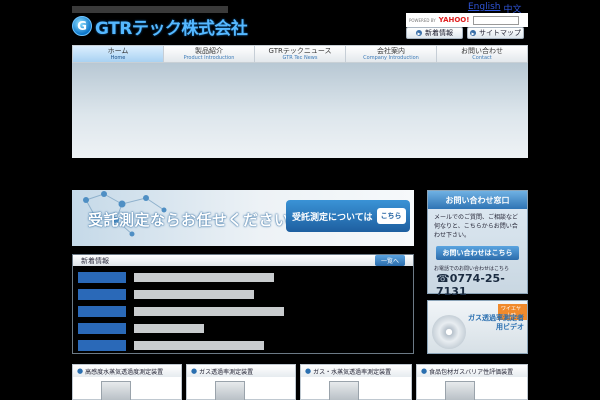  Describe the element at coordinates (226, 372) in the screenshot. I see `product-title: ガス透過率測定装置` at that location.